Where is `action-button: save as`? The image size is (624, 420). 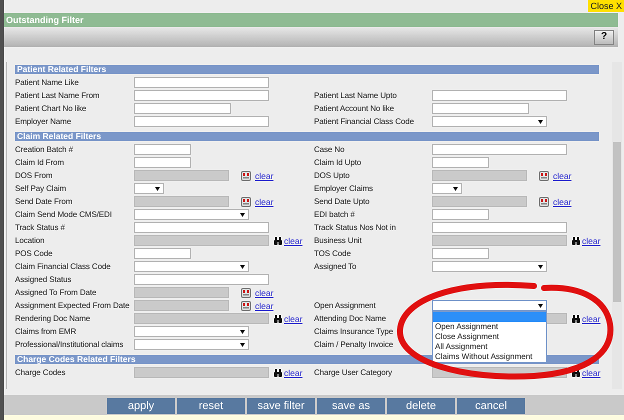 action-button: save as is located at coordinates (351, 406).